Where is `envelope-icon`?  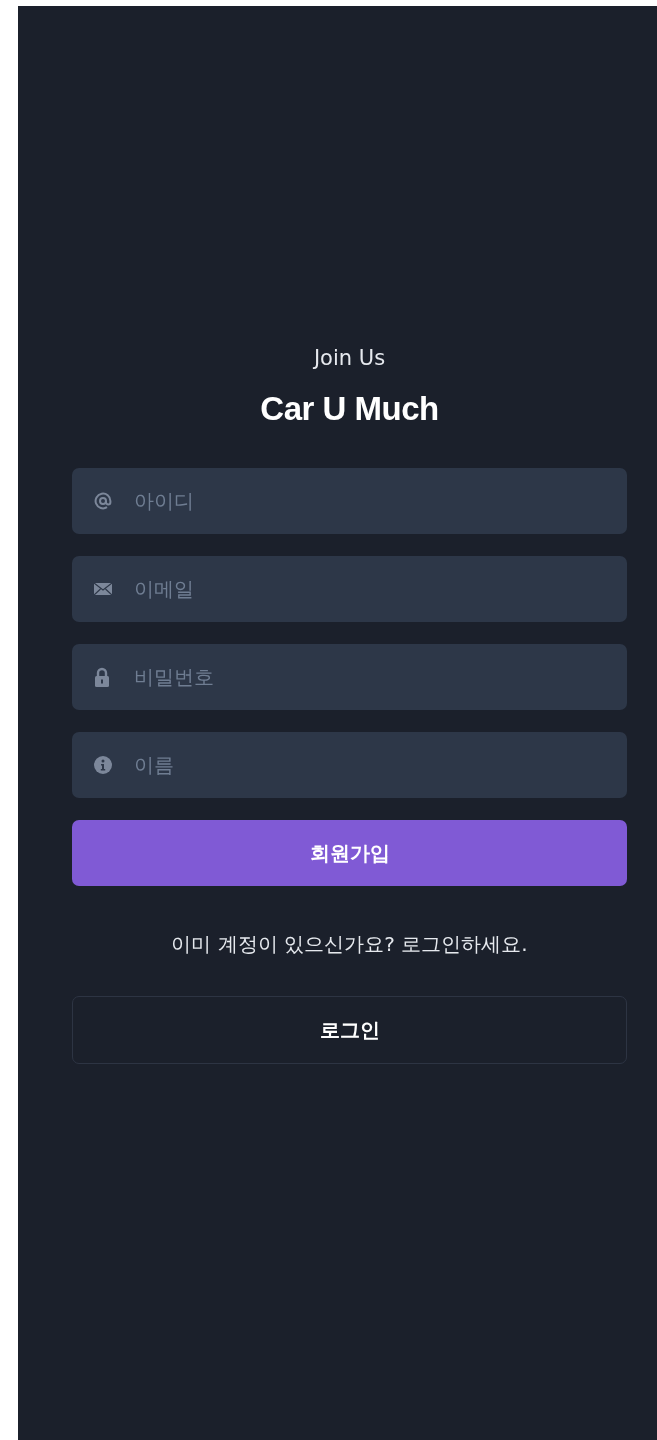
envelope-icon is located at coordinates (103, 589).